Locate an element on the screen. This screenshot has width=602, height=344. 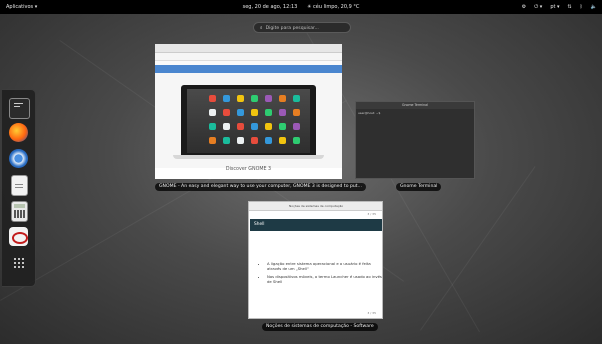
app-grid-screenshot is located at coordinates (248, 121).